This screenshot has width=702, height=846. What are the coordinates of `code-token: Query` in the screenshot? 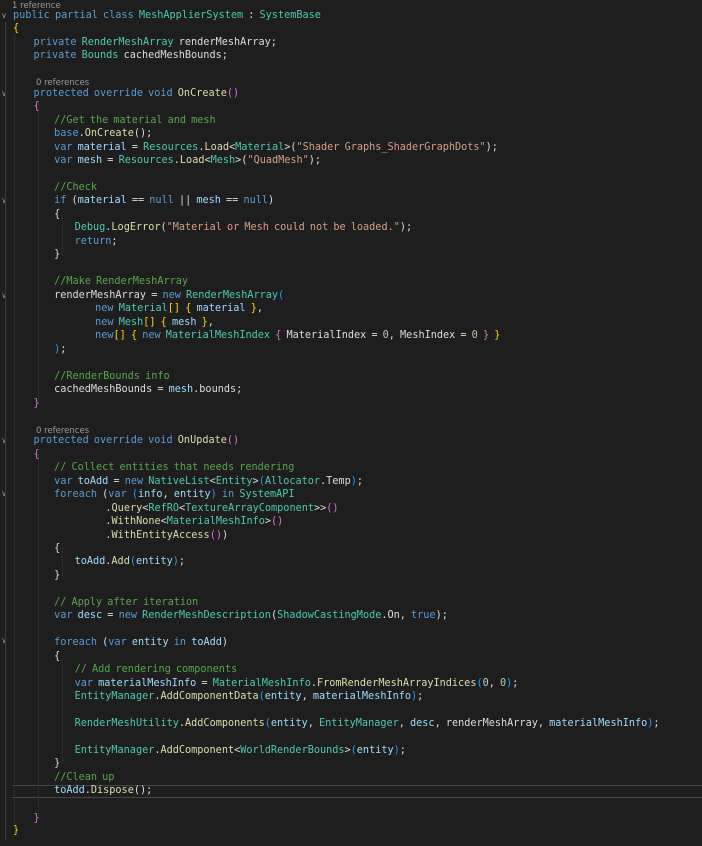 It's located at (127, 508).